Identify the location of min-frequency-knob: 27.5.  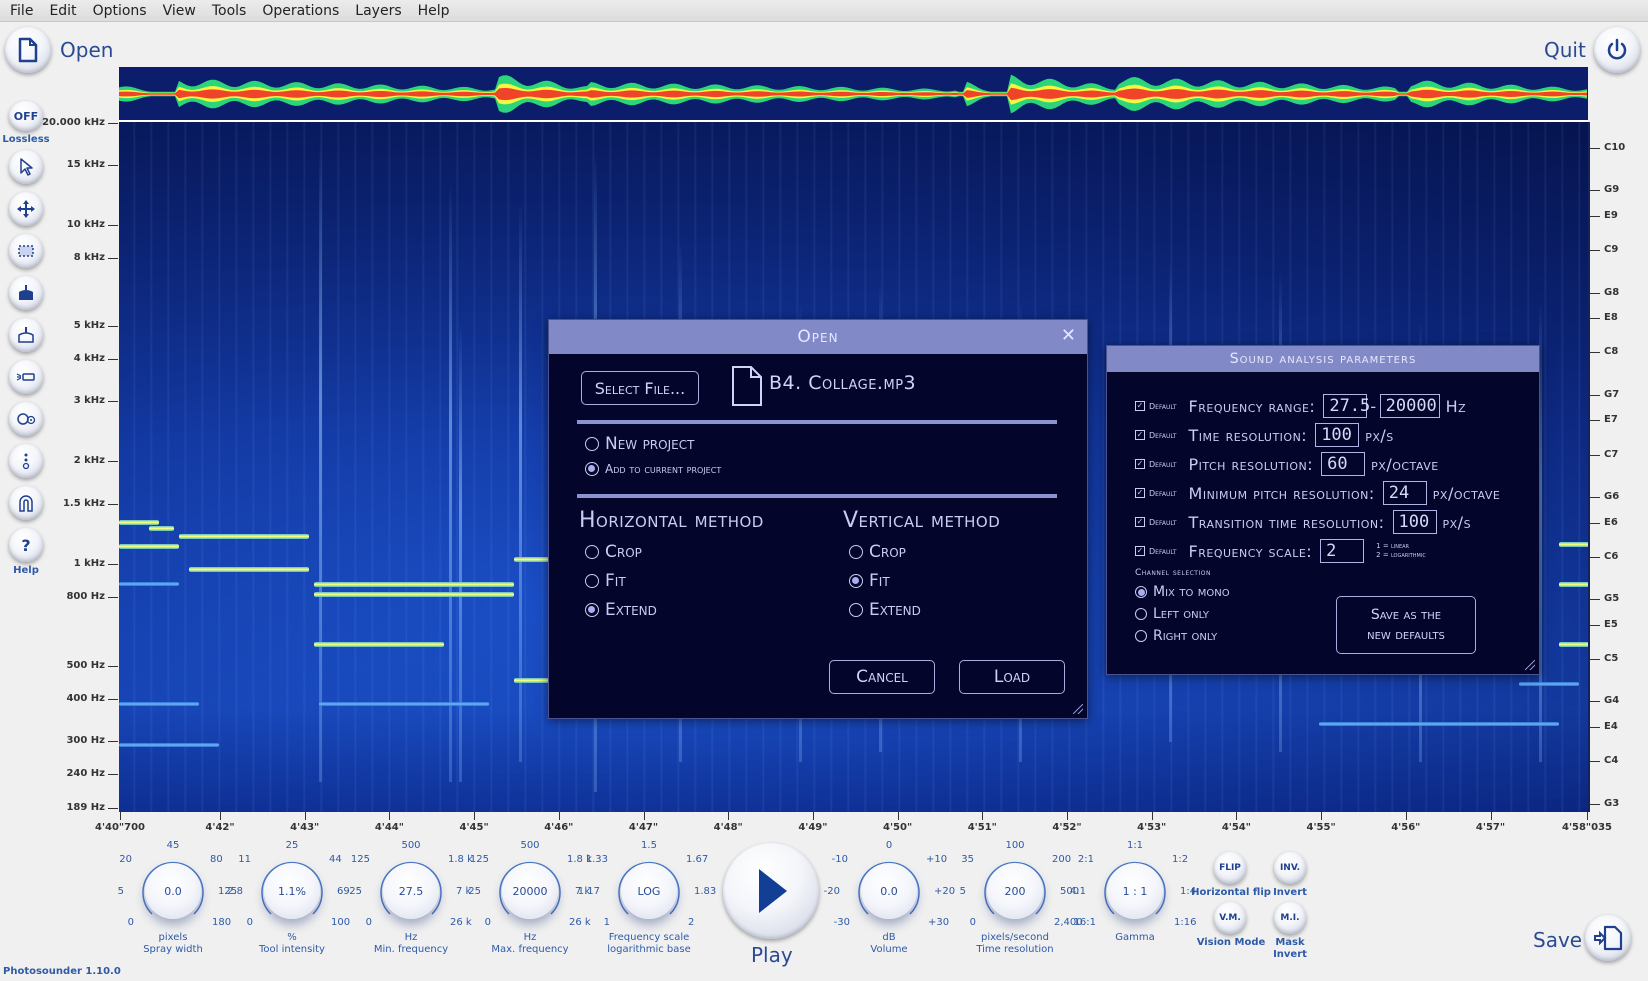
(411, 891).